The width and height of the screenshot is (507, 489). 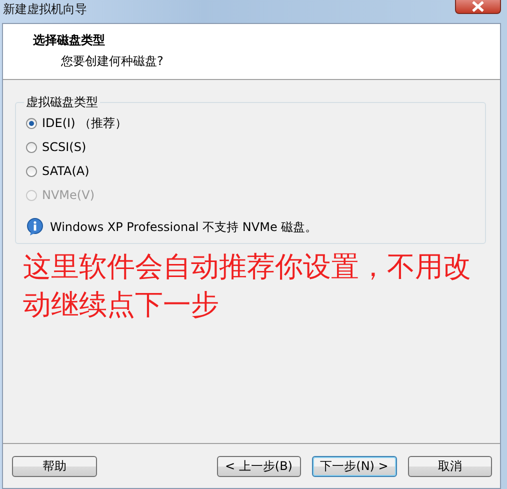 I want to click on option-label: IDE(I) （推荐）, so click(x=85, y=123).